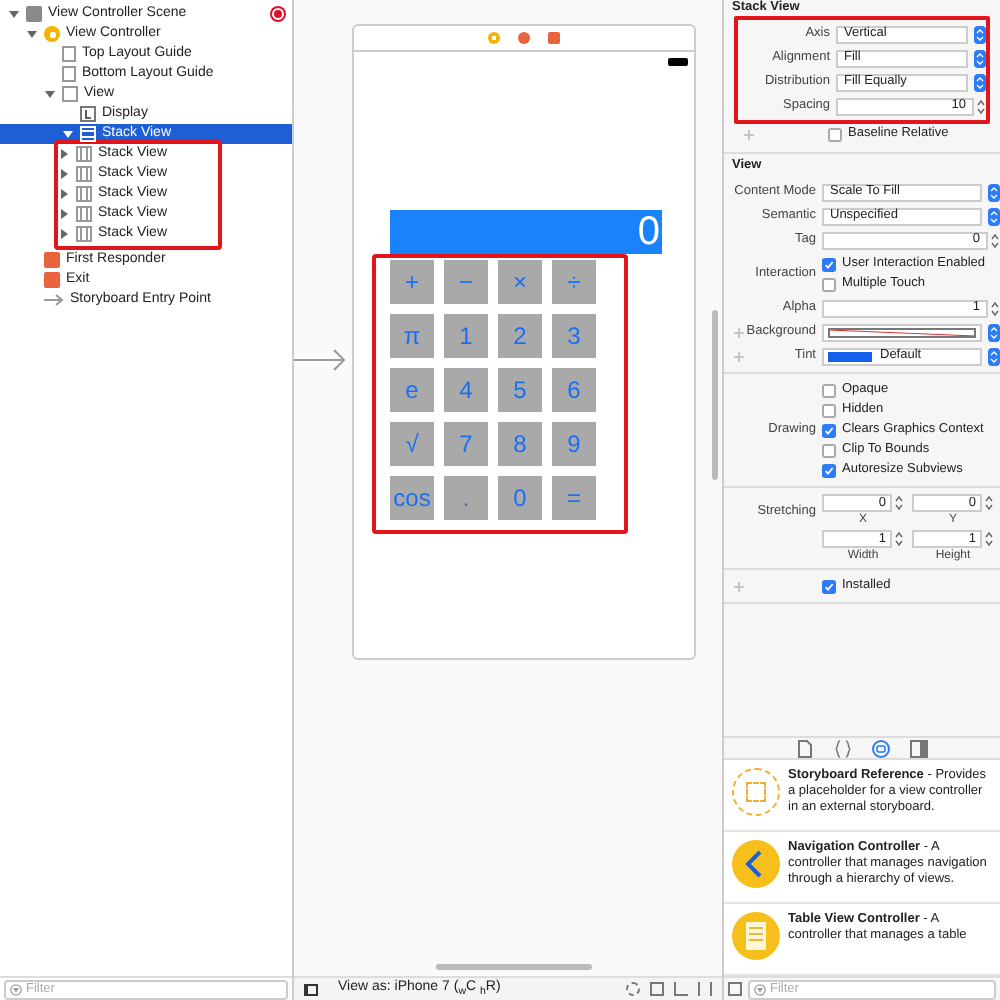  I want to click on media-icon, so click(919, 748).